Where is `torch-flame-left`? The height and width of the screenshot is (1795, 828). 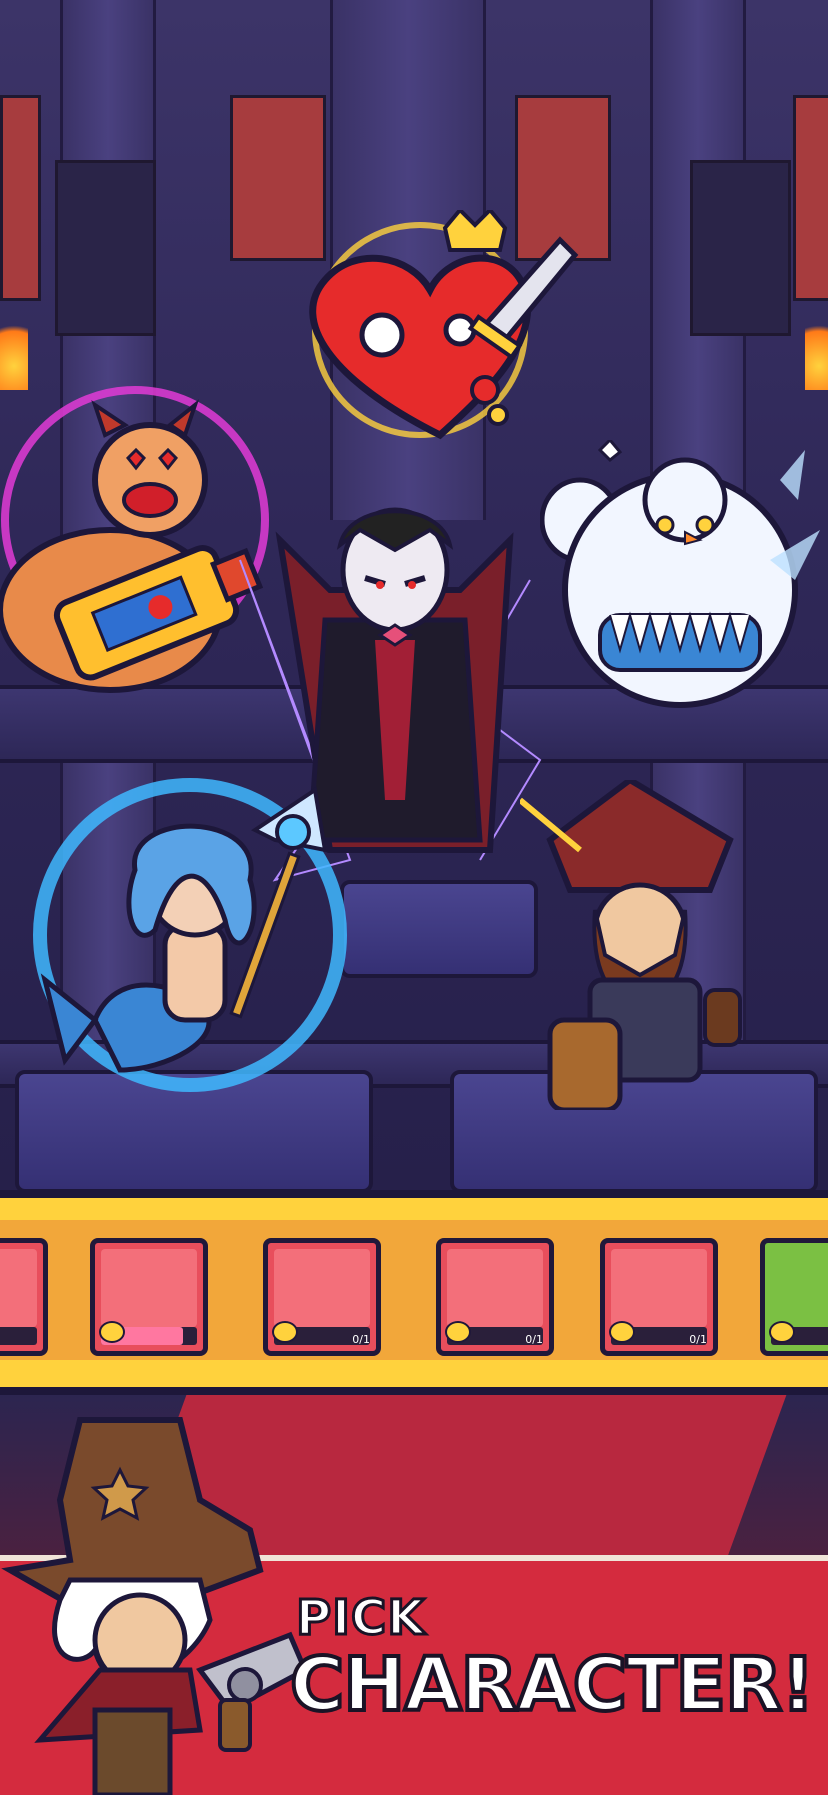 torch-flame-left is located at coordinates (14, 350).